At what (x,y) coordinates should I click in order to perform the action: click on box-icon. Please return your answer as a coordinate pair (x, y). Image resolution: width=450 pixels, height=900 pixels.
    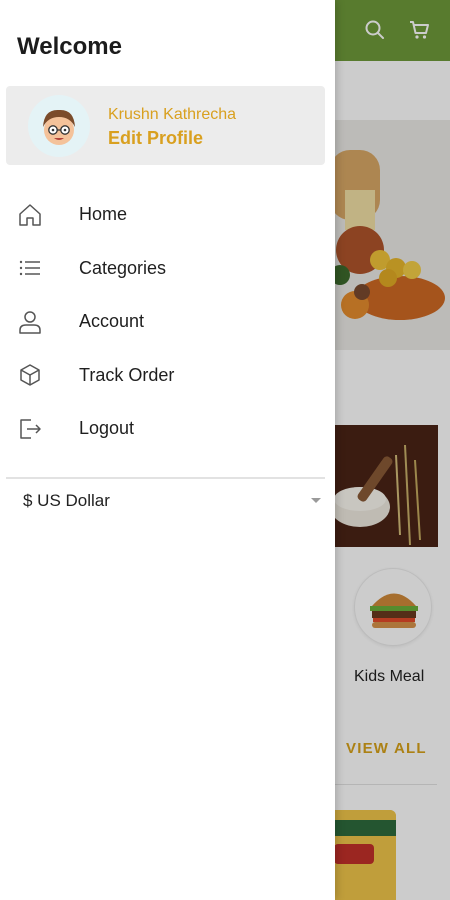
    Looking at the image, I should click on (30, 375).